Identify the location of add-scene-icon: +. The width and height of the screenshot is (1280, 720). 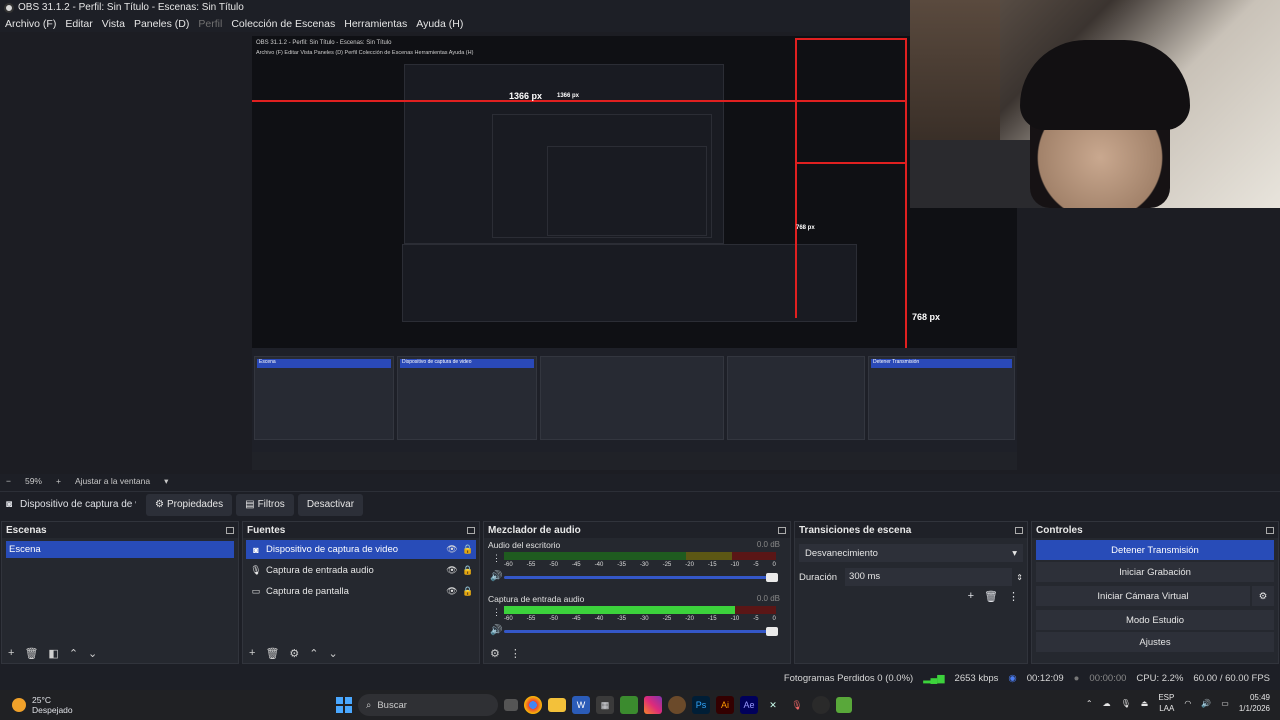
(11, 653).